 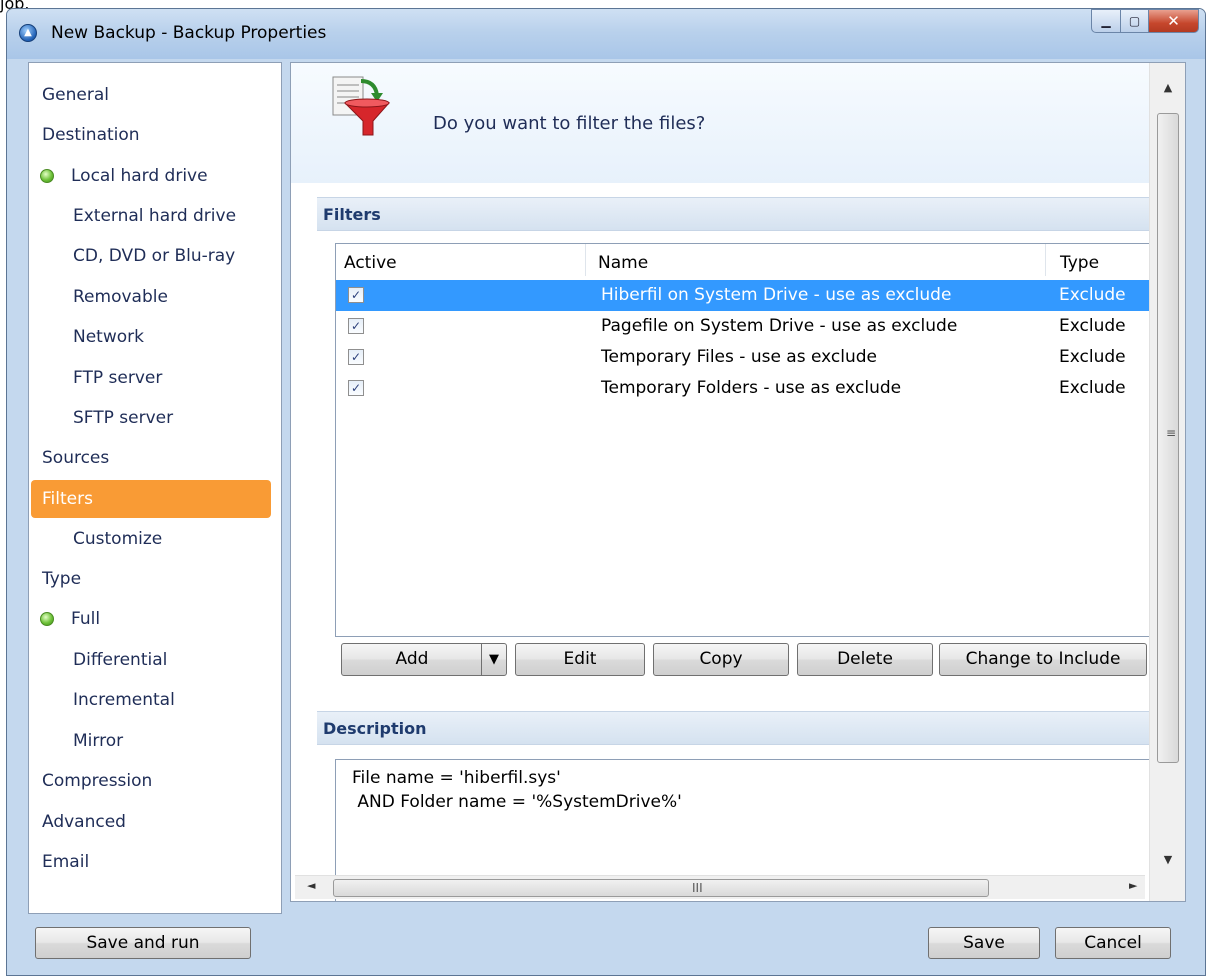 I want to click on filter-name: Temporary Files - use as exclude, so click(x=739, y=357).